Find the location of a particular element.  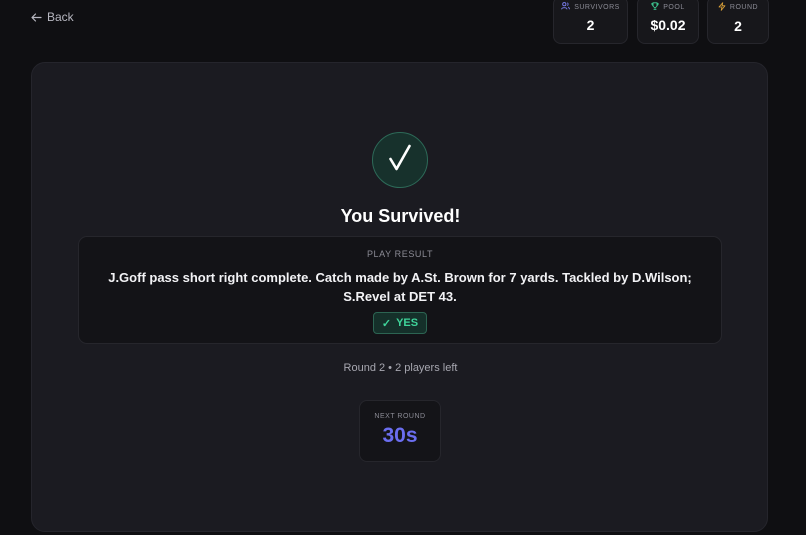

next-round-card: NEXT ROUND 30s is located at coordinates (400, 431).